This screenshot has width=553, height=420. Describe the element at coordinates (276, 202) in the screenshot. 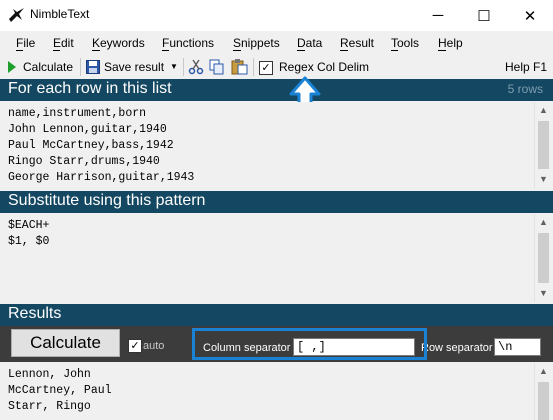

I see `pattern-section-header: Substitute using this pattern` at that location.